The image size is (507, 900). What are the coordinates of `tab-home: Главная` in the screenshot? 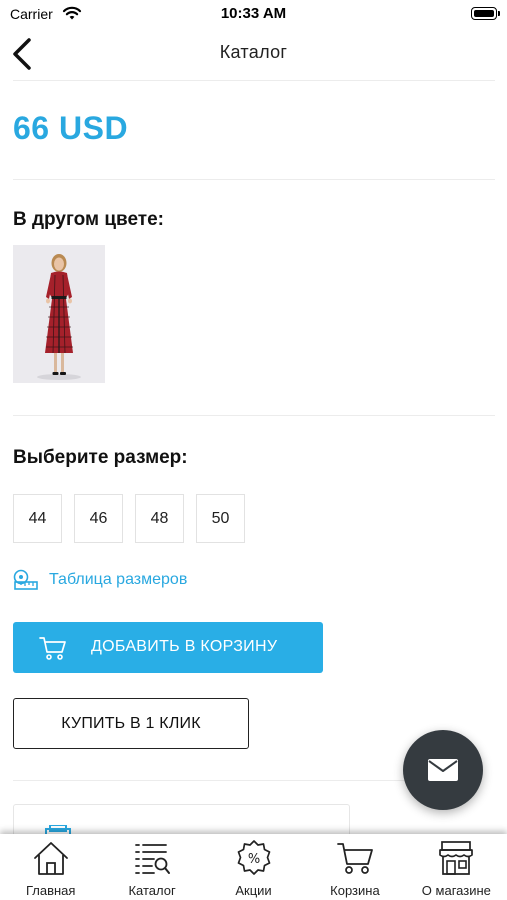 It's located at (50, 867).